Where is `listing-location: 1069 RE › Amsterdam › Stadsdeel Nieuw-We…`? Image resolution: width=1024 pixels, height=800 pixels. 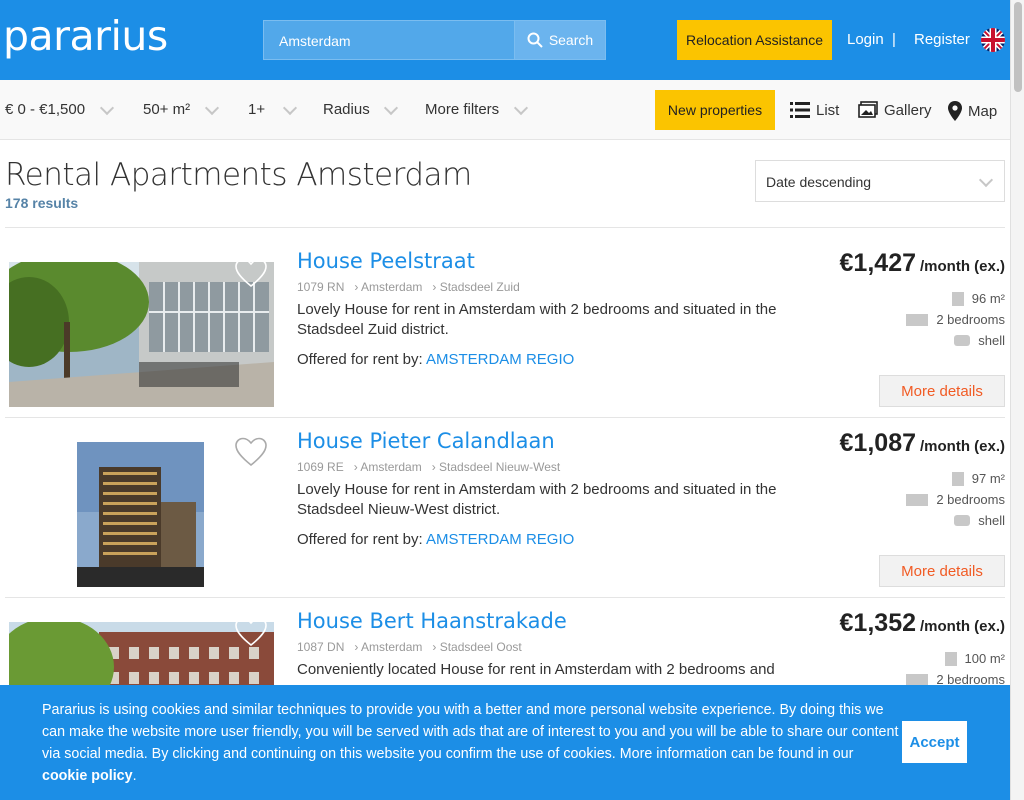 listing-location: 1069 RE › Amsterdam › Stadsdeel Nieuw-We… is located at coordinates (428, 467).